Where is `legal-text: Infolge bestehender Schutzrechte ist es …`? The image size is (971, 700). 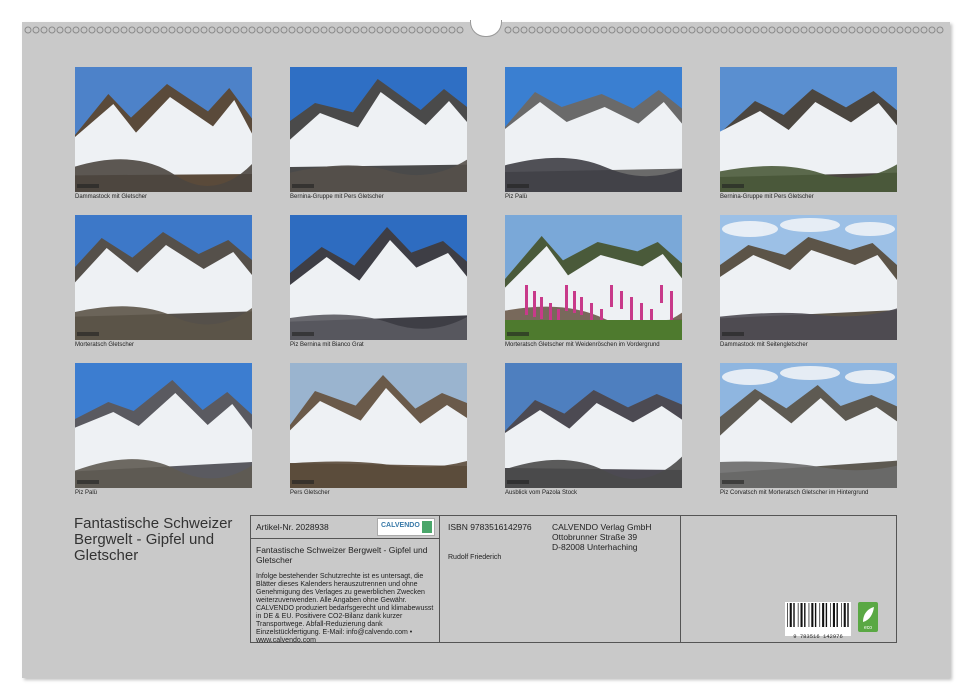 legal-text: Infolge bestehender Schutzrechte ist es … is located at coordinates (345, 608).